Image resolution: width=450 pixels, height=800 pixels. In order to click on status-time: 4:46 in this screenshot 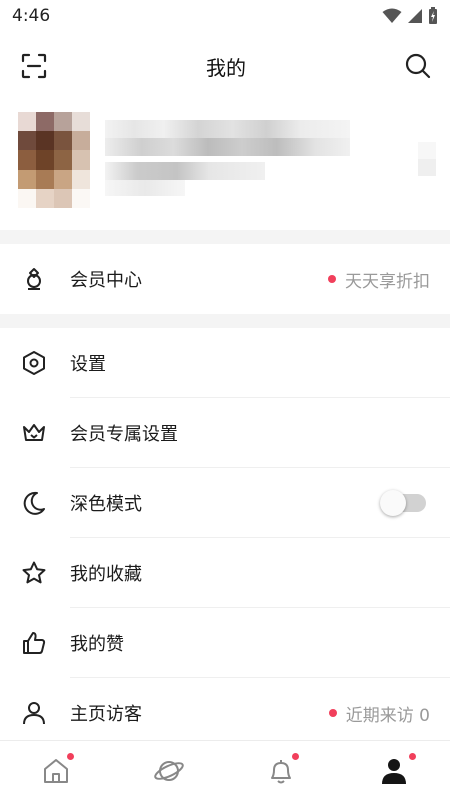, I will do `click(31, 16)`.